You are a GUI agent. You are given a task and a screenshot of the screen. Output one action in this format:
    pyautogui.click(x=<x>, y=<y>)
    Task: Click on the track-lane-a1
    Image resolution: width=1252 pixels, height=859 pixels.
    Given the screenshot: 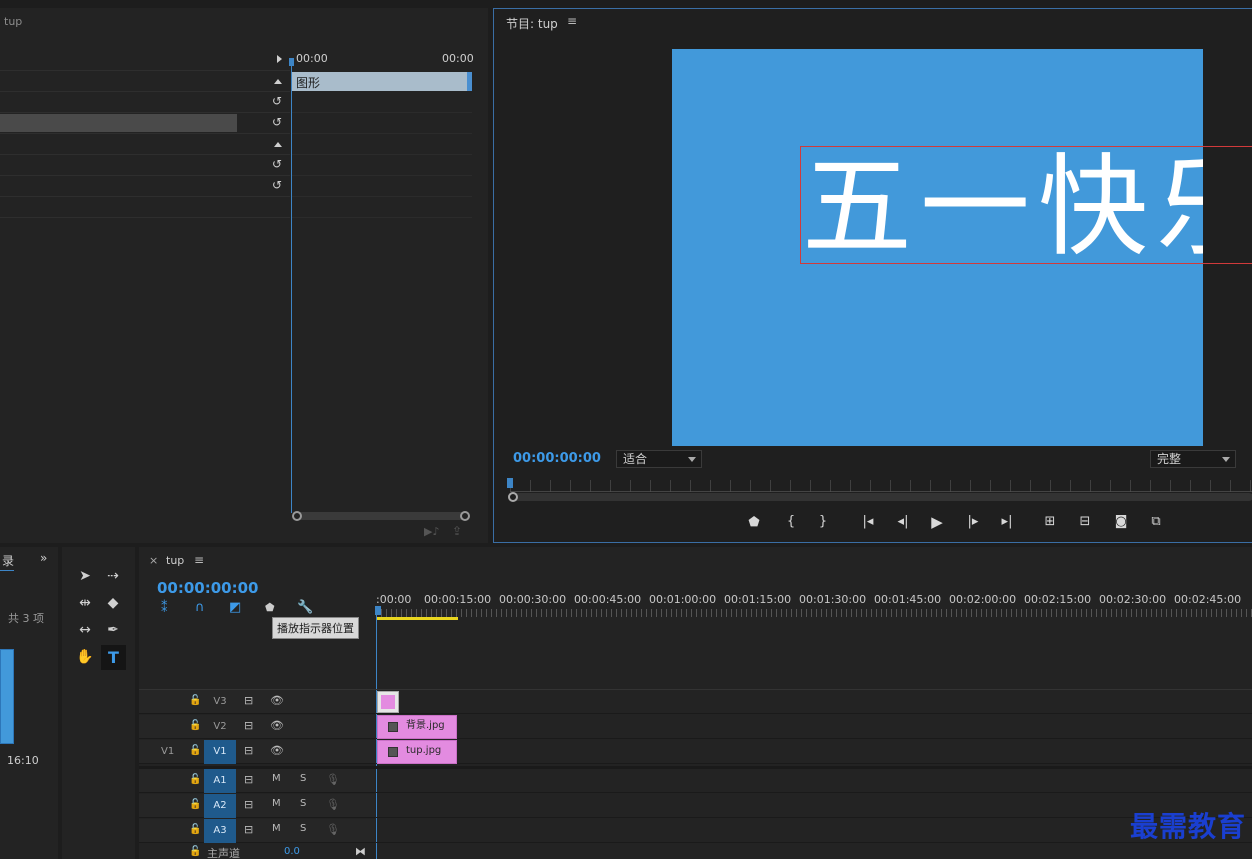 What is the action you would take?
    pyautogui.click(x=814, y=781)
    